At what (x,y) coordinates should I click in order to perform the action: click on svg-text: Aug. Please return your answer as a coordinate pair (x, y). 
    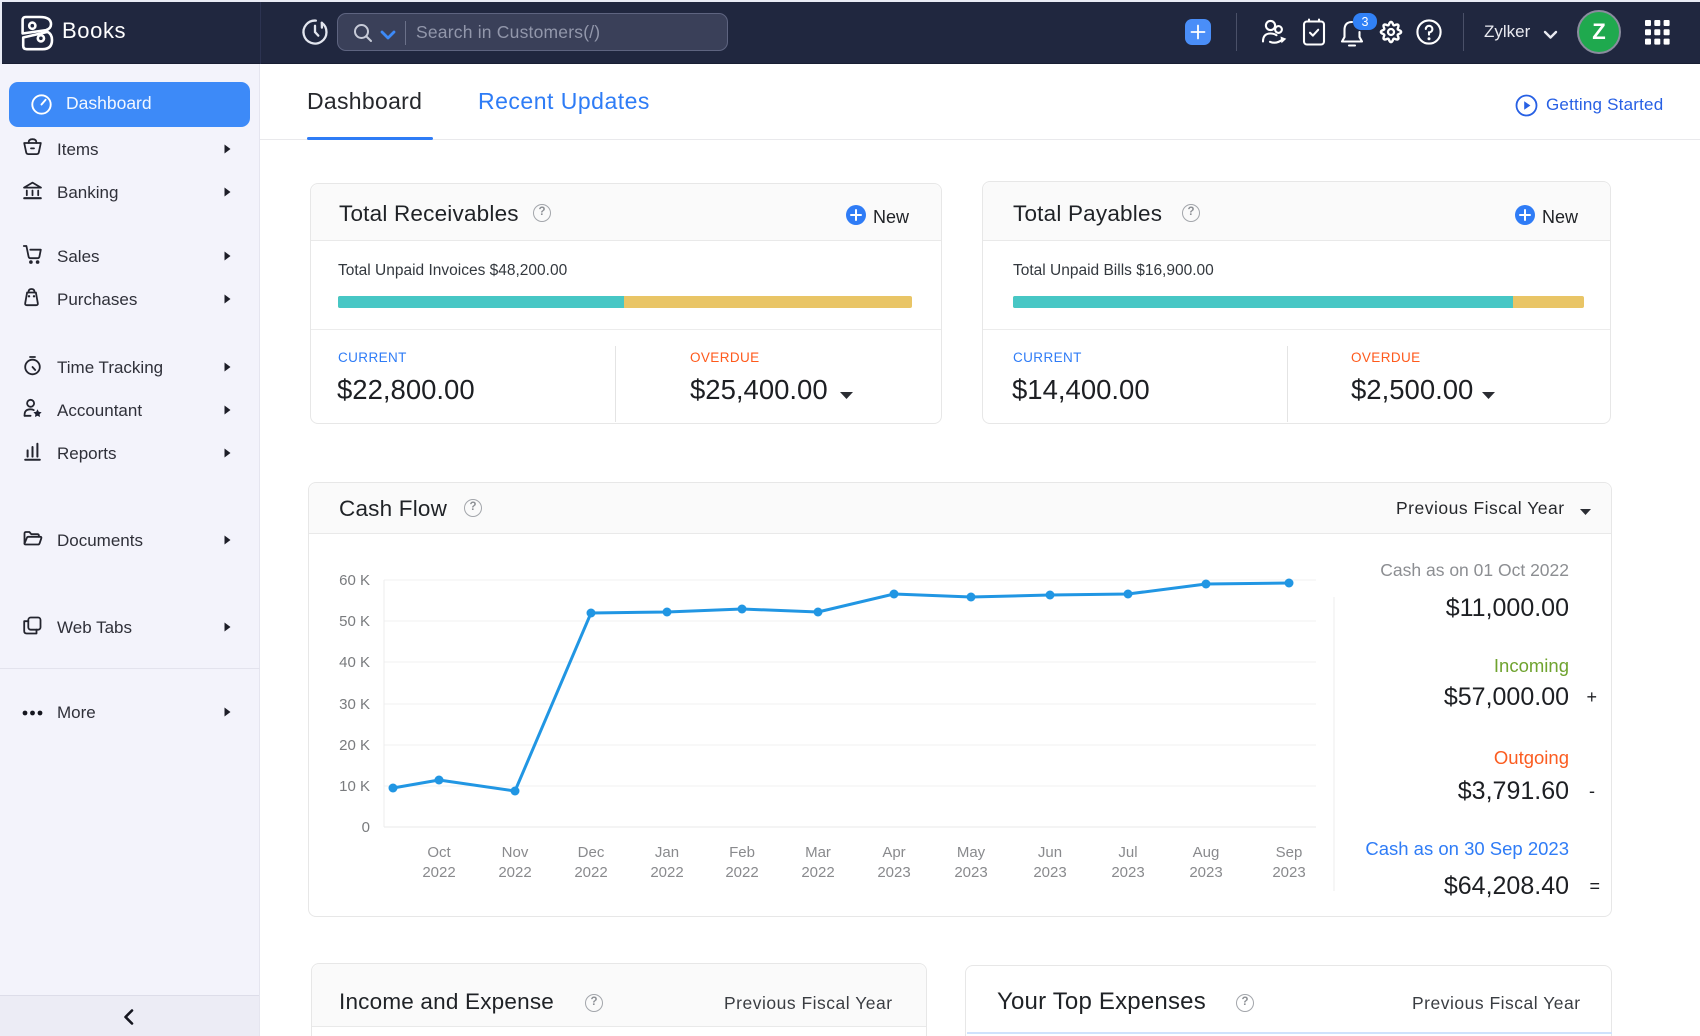
    Looking at the image, I should click on (1206, 852).